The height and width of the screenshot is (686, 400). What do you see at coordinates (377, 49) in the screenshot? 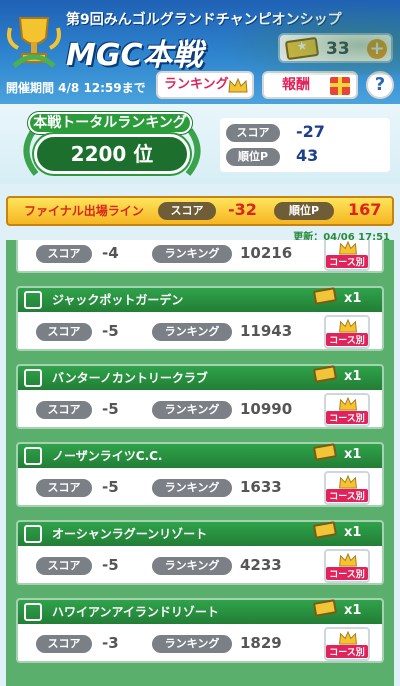
I see `add-ticket-button: +` at bounding box center [377, 49].